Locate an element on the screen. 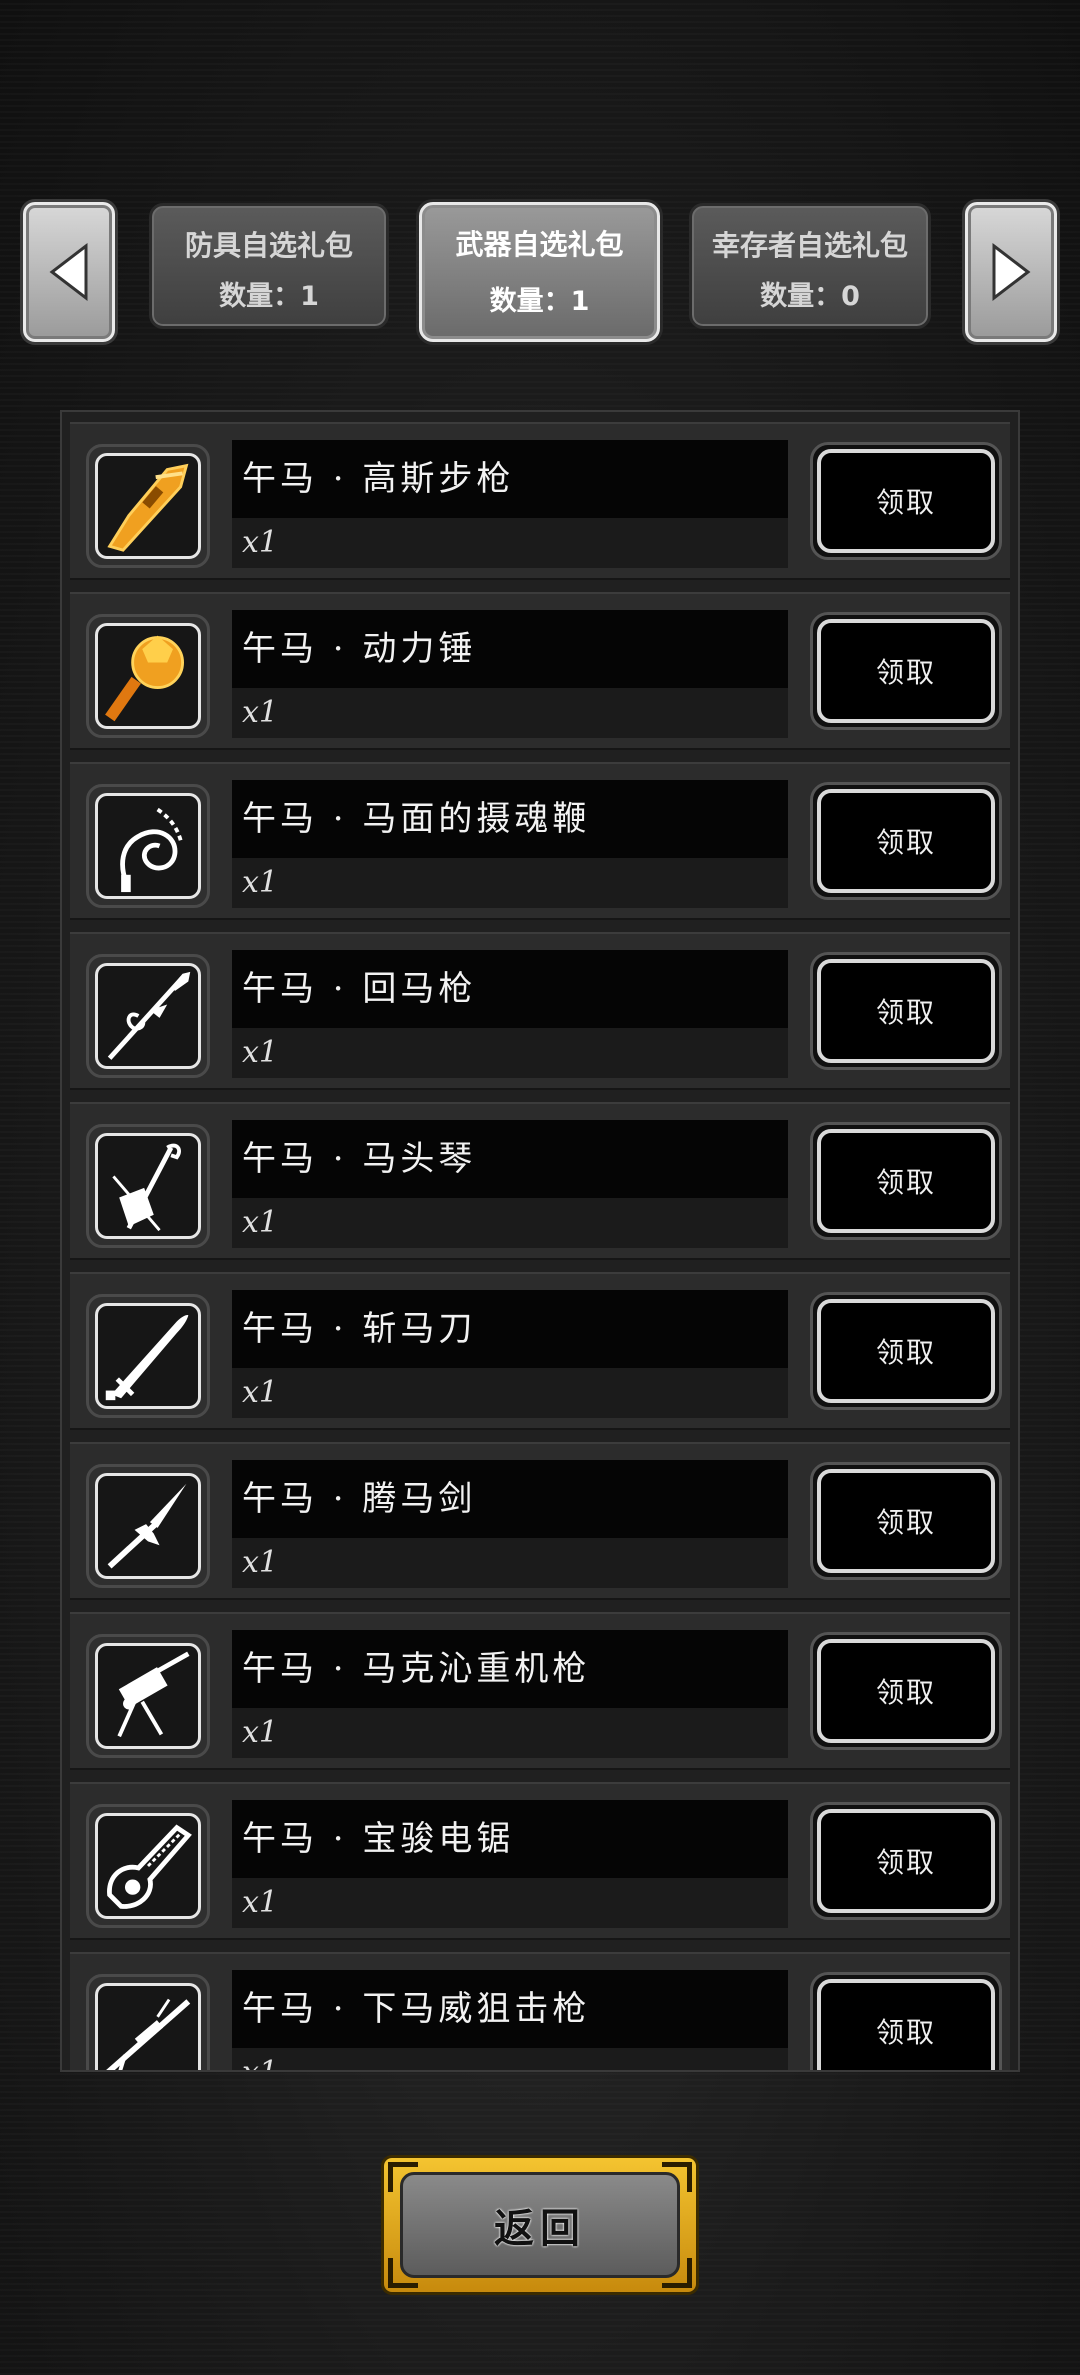  list-item: 午马 · 回马枪 x1 领取 is located at coordinates (540, 1011).